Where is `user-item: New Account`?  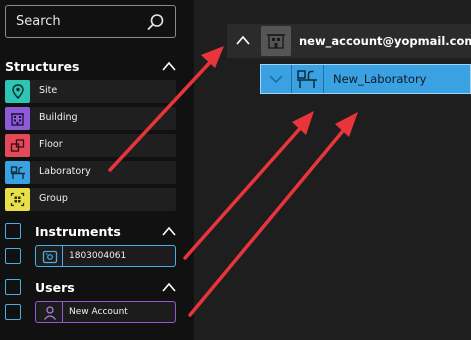 user-item: New Account is located at coordinates (105, 312).